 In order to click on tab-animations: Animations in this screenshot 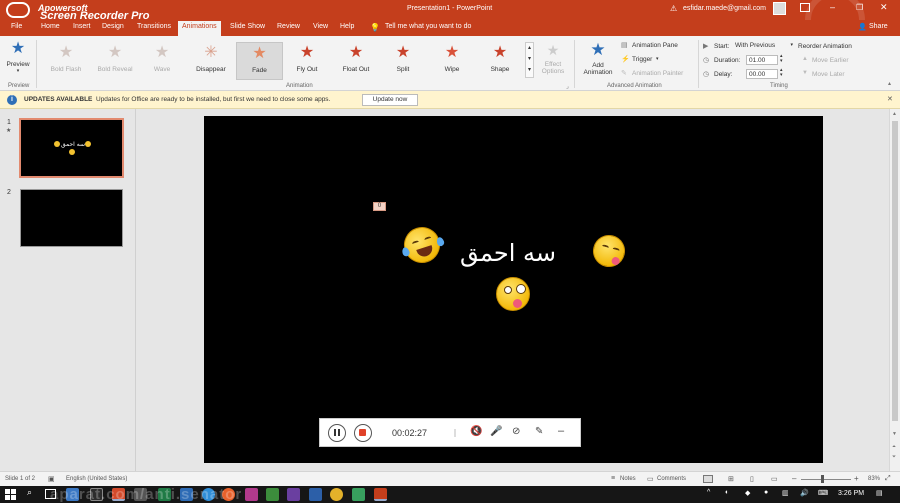, I will do `click(199, 28)`.